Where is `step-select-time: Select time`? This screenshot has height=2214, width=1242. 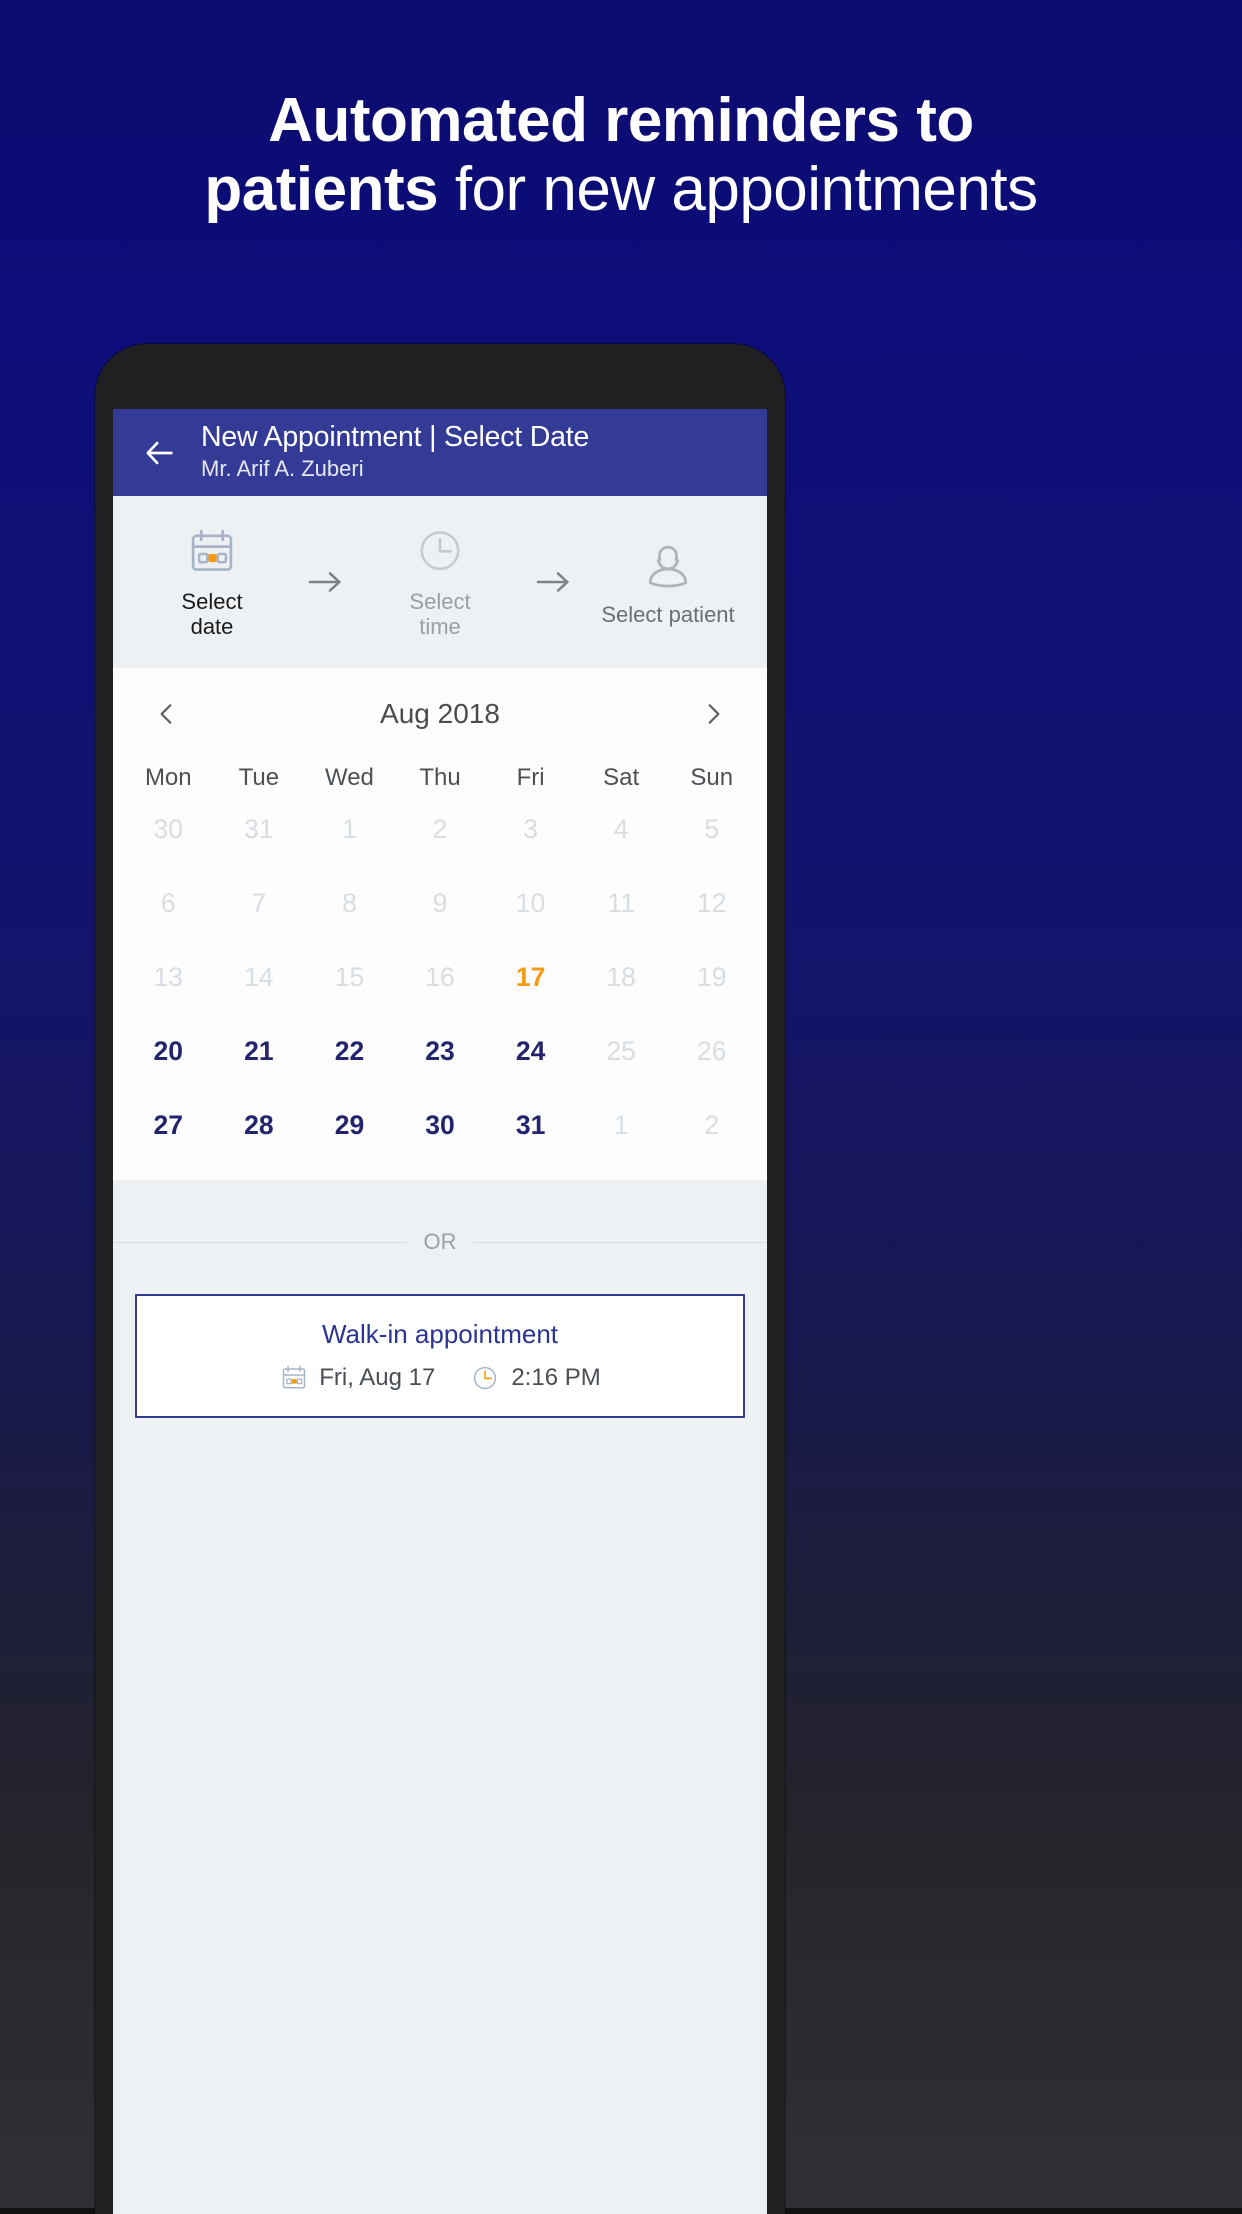
step-select-time: Select time is located at coordinates (440, 581).